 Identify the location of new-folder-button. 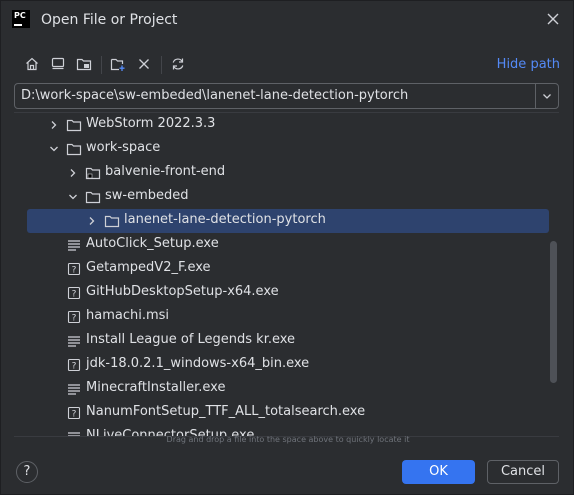
(118, 64).